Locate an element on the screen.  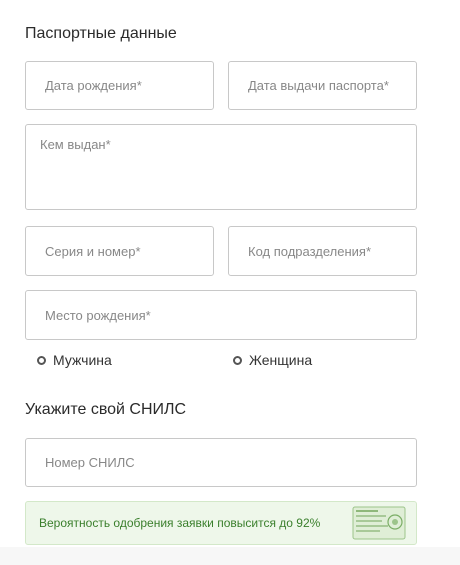
gender-male-radio: Мужчина is located at coordinates (74, 360).